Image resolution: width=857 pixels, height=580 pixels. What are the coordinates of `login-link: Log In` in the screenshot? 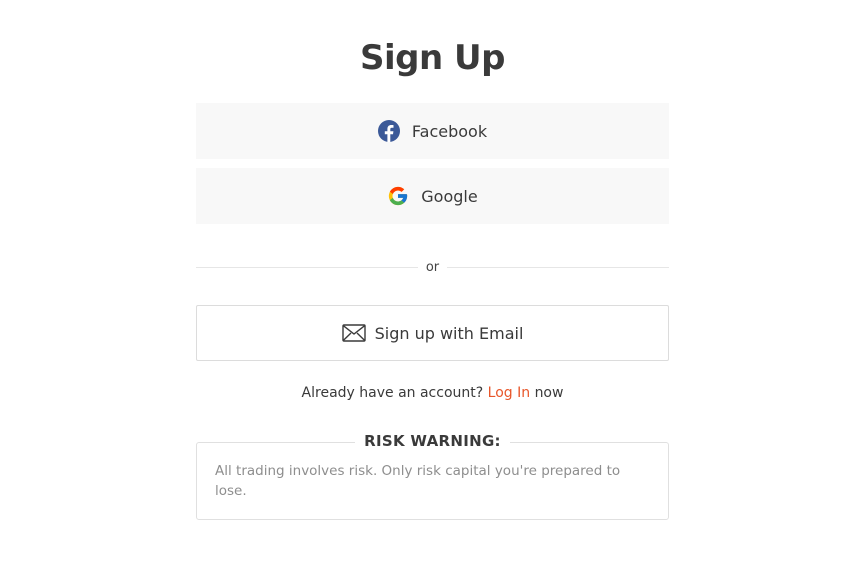 It's located at (509, 393).